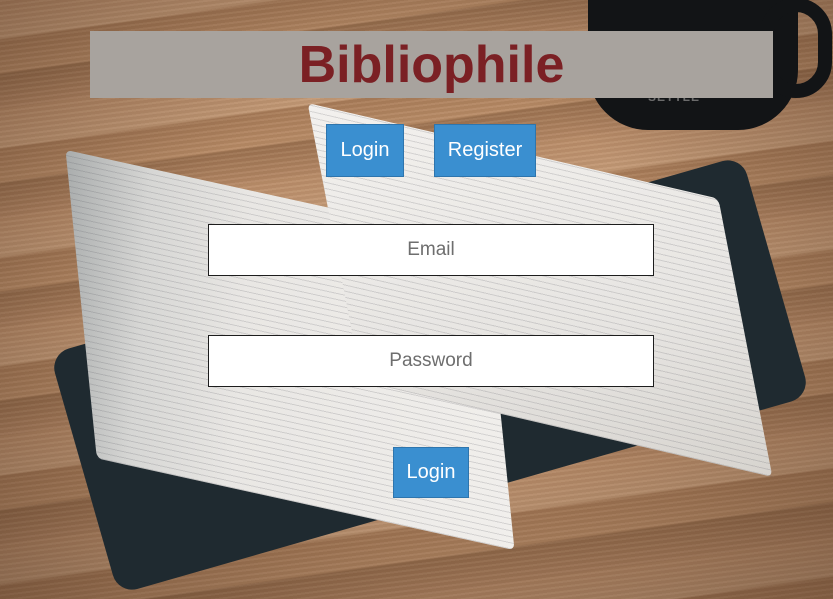  Describe the element at coordinates (365, 150) in the screenshot. I see `nav-login-button: Login` at that location.